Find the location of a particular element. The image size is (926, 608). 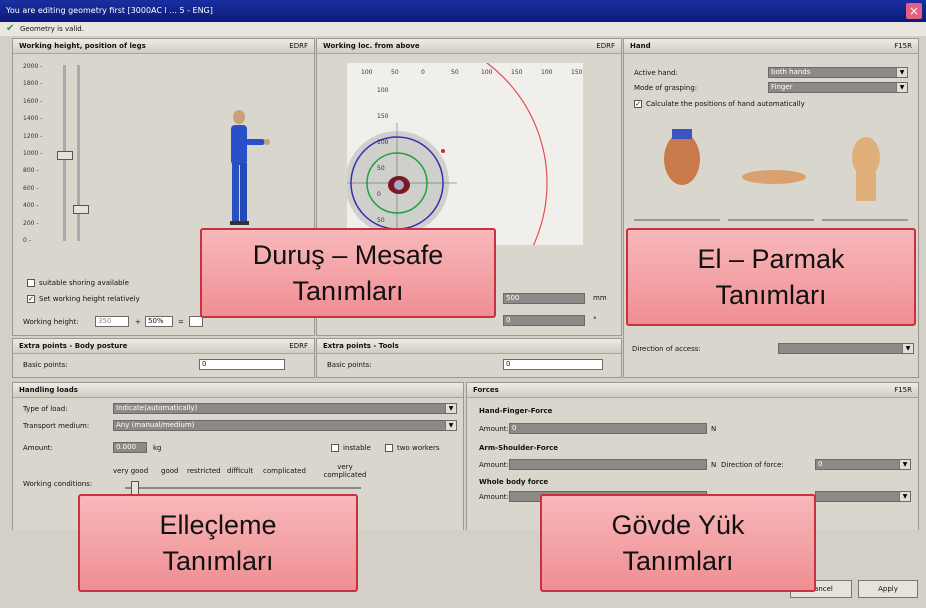

working-height-label: Working height: is located at coordinates (51, 322).